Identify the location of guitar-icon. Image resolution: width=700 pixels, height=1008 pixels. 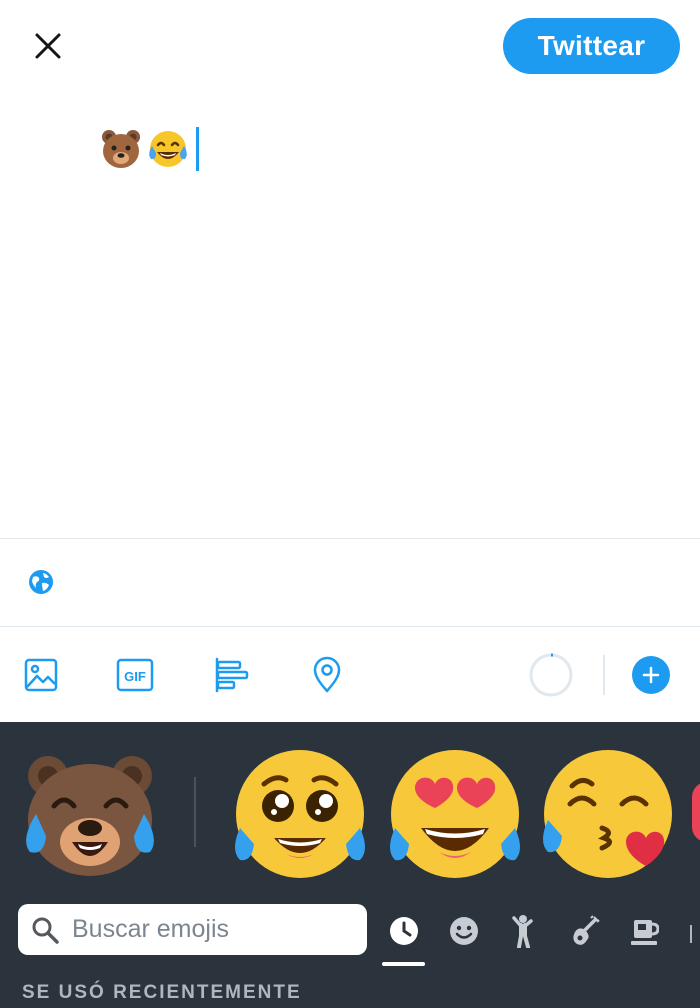
(586, 930).